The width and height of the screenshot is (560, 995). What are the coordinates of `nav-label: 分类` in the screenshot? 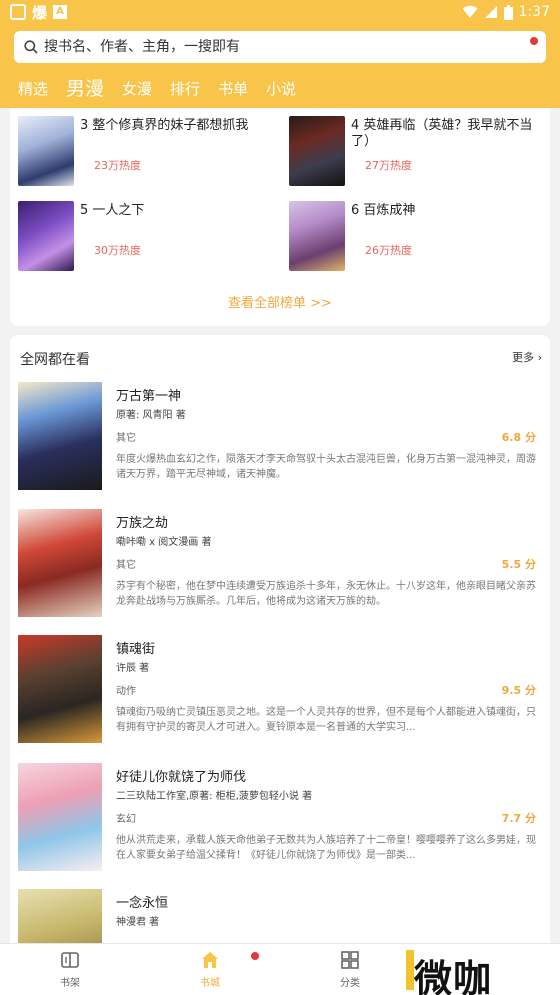 It's located at (350, 983).